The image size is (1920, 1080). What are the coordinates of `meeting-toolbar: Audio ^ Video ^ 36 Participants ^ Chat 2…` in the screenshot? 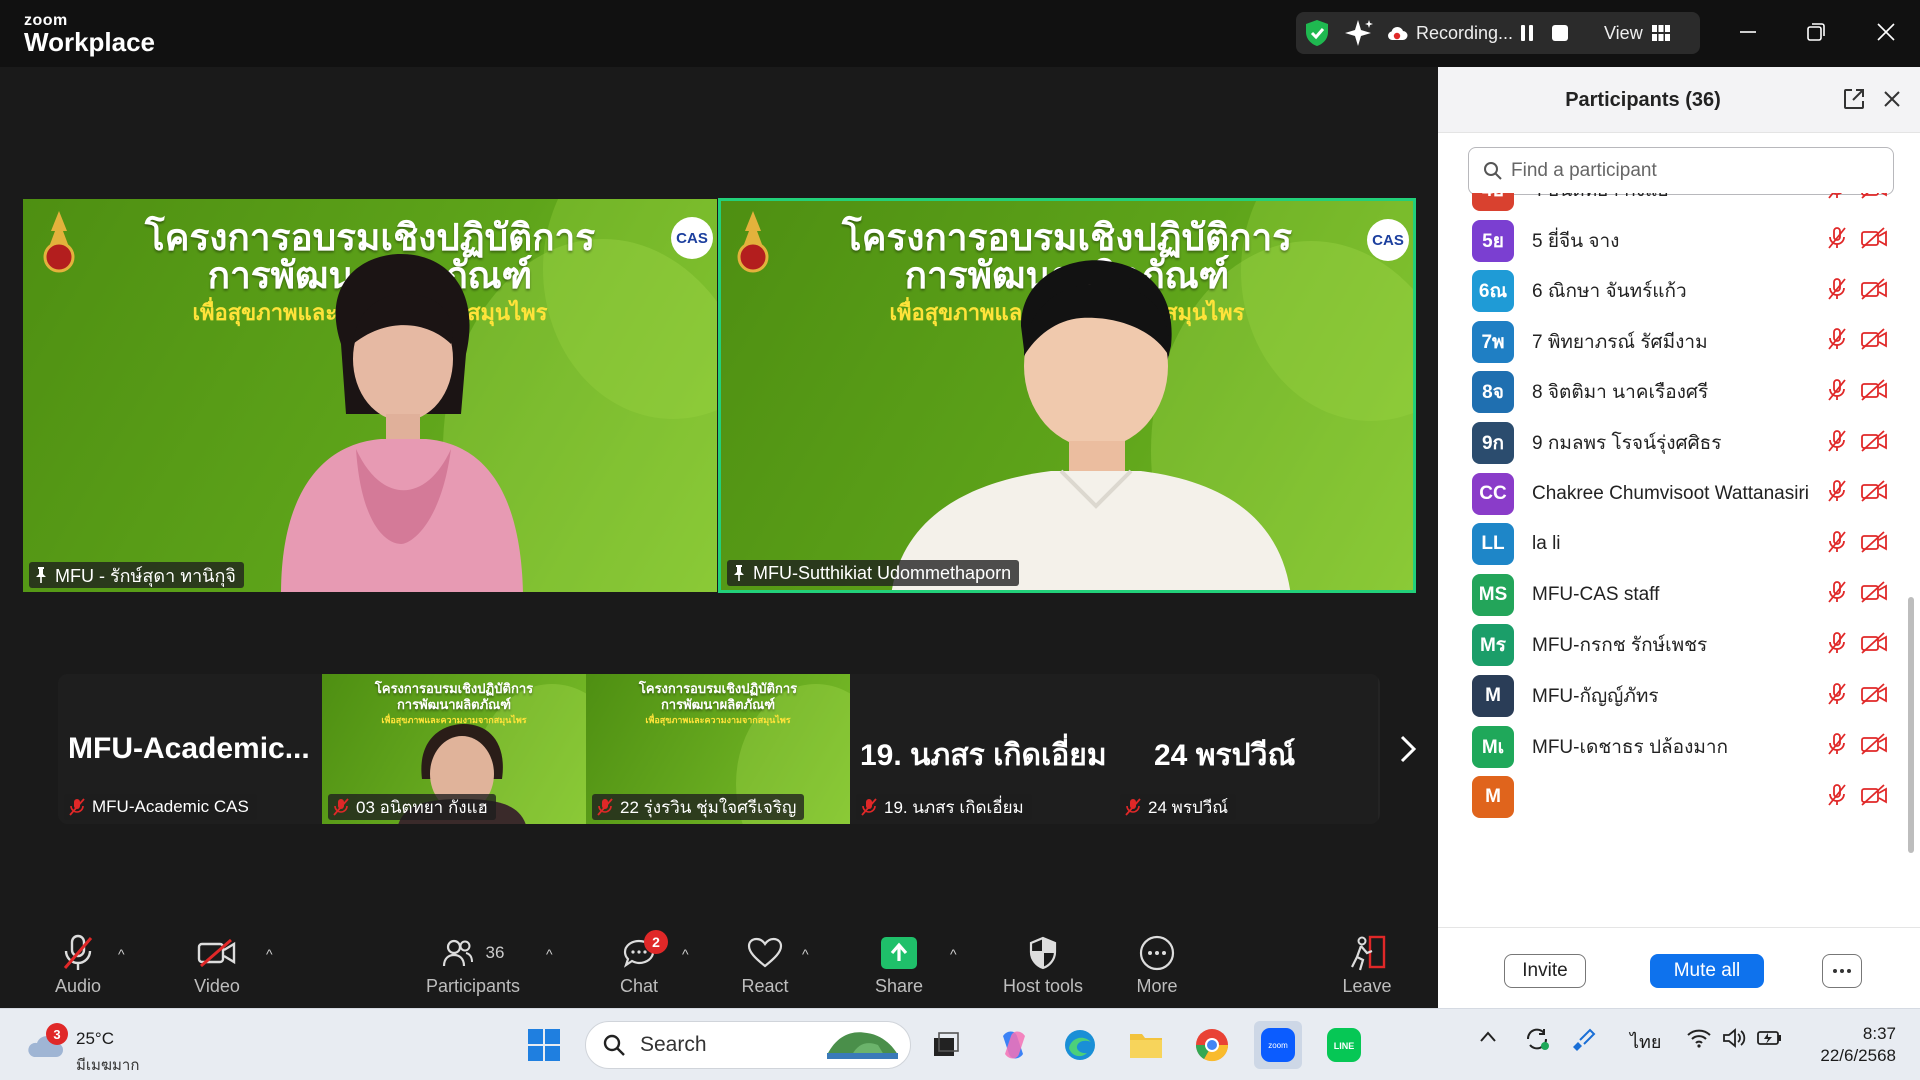 It's located at (719, 964).